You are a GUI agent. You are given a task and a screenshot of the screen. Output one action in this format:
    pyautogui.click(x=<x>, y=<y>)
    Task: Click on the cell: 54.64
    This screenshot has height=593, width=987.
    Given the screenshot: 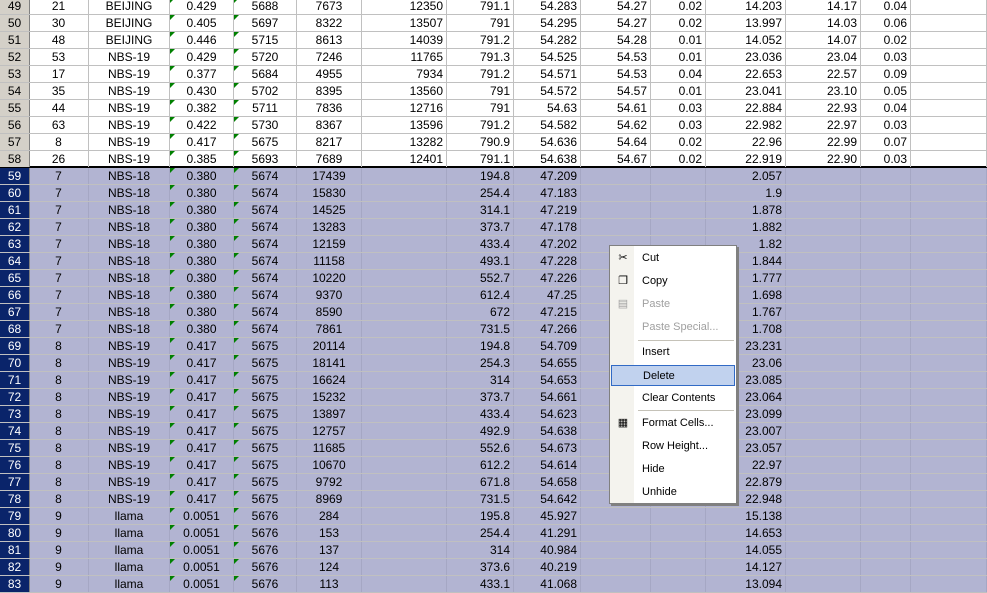 What is the action you would take?
    pyautogui.click(x=616, y=142)
    